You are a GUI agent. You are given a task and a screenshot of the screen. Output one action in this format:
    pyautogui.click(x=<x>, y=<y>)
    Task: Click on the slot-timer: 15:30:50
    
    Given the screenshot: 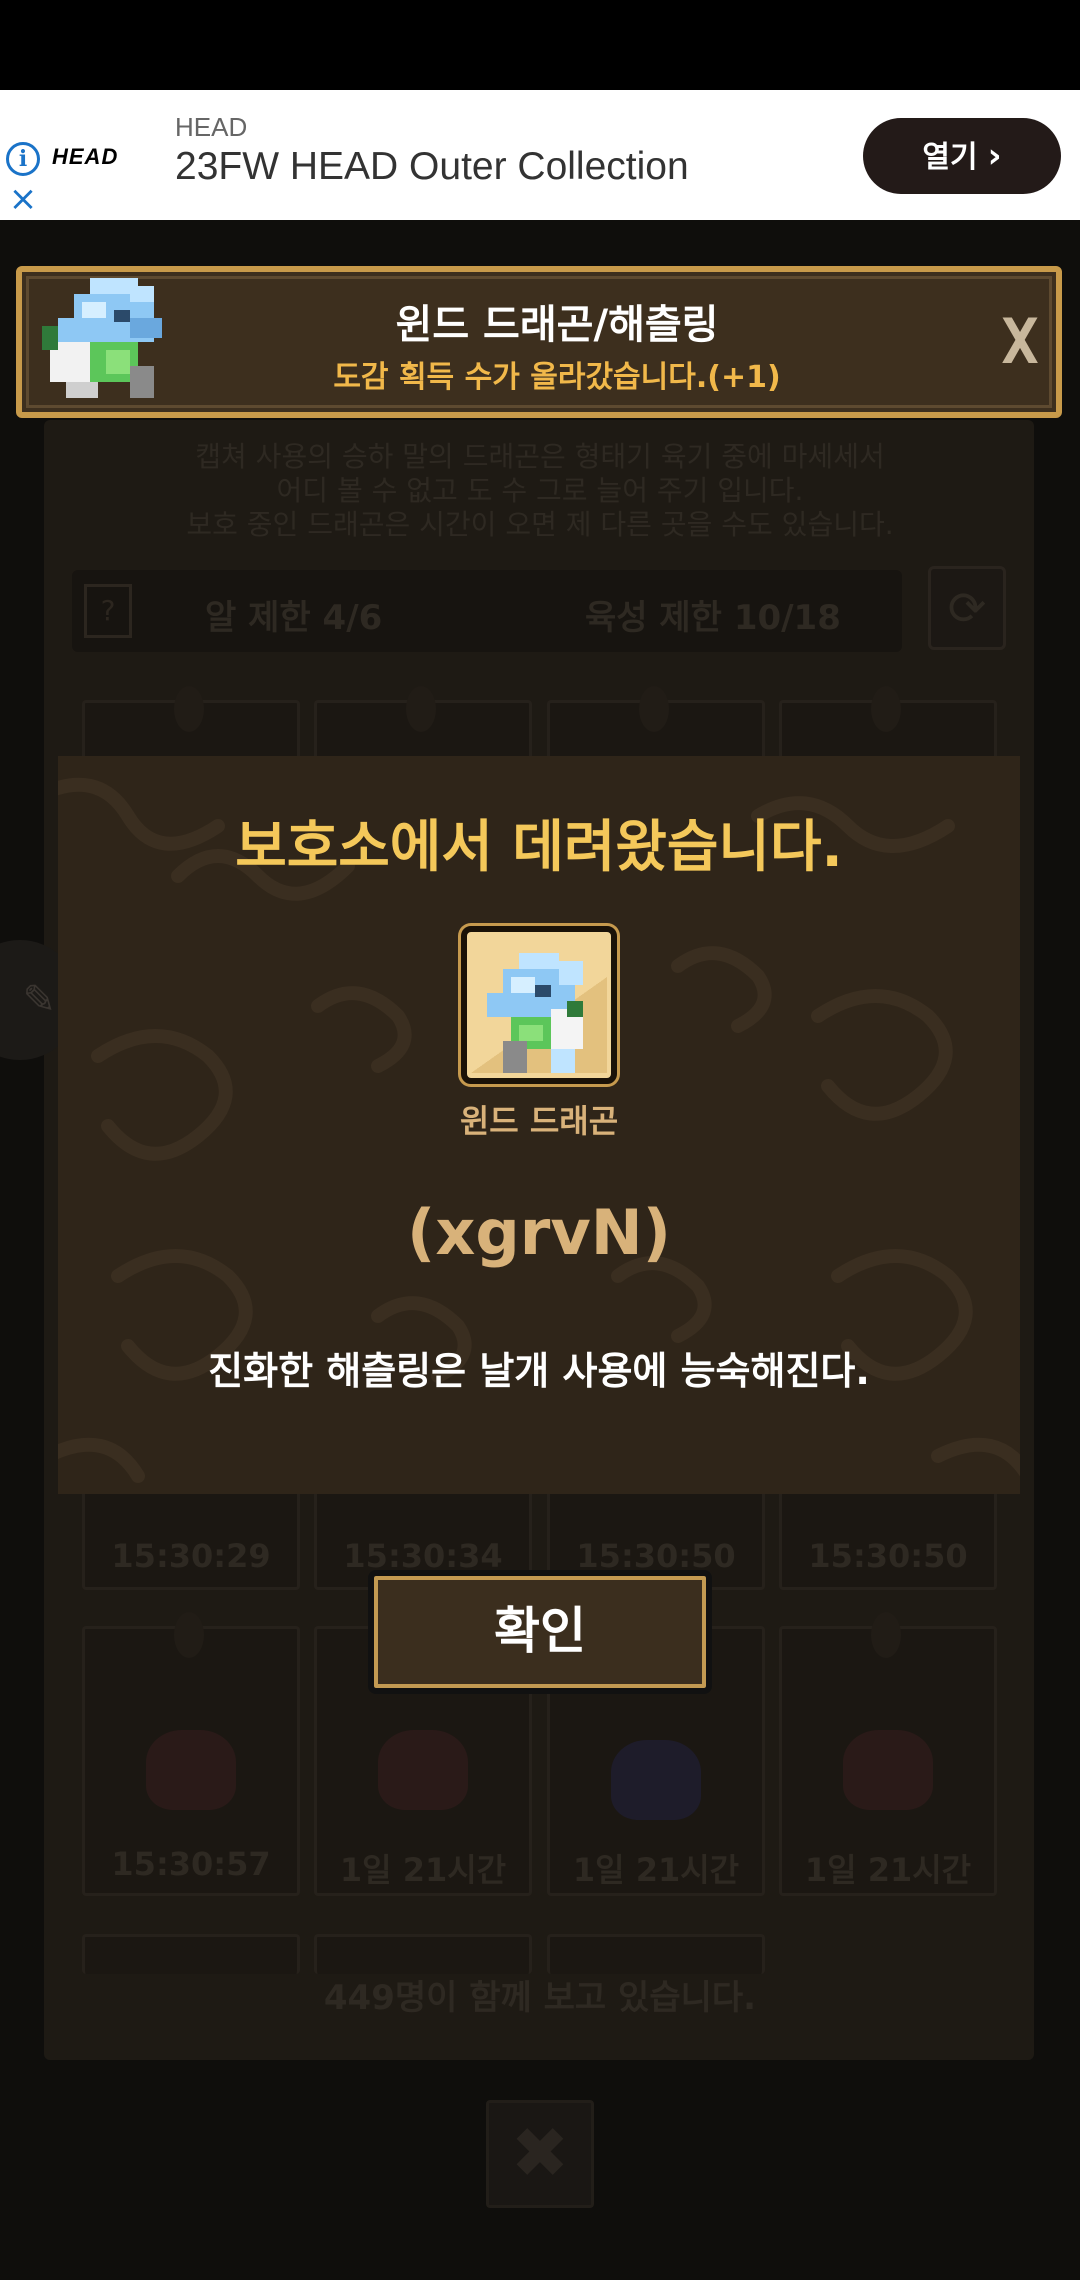 What is the action you would take?
    pyautogui.click(x=888, y=1556)
    